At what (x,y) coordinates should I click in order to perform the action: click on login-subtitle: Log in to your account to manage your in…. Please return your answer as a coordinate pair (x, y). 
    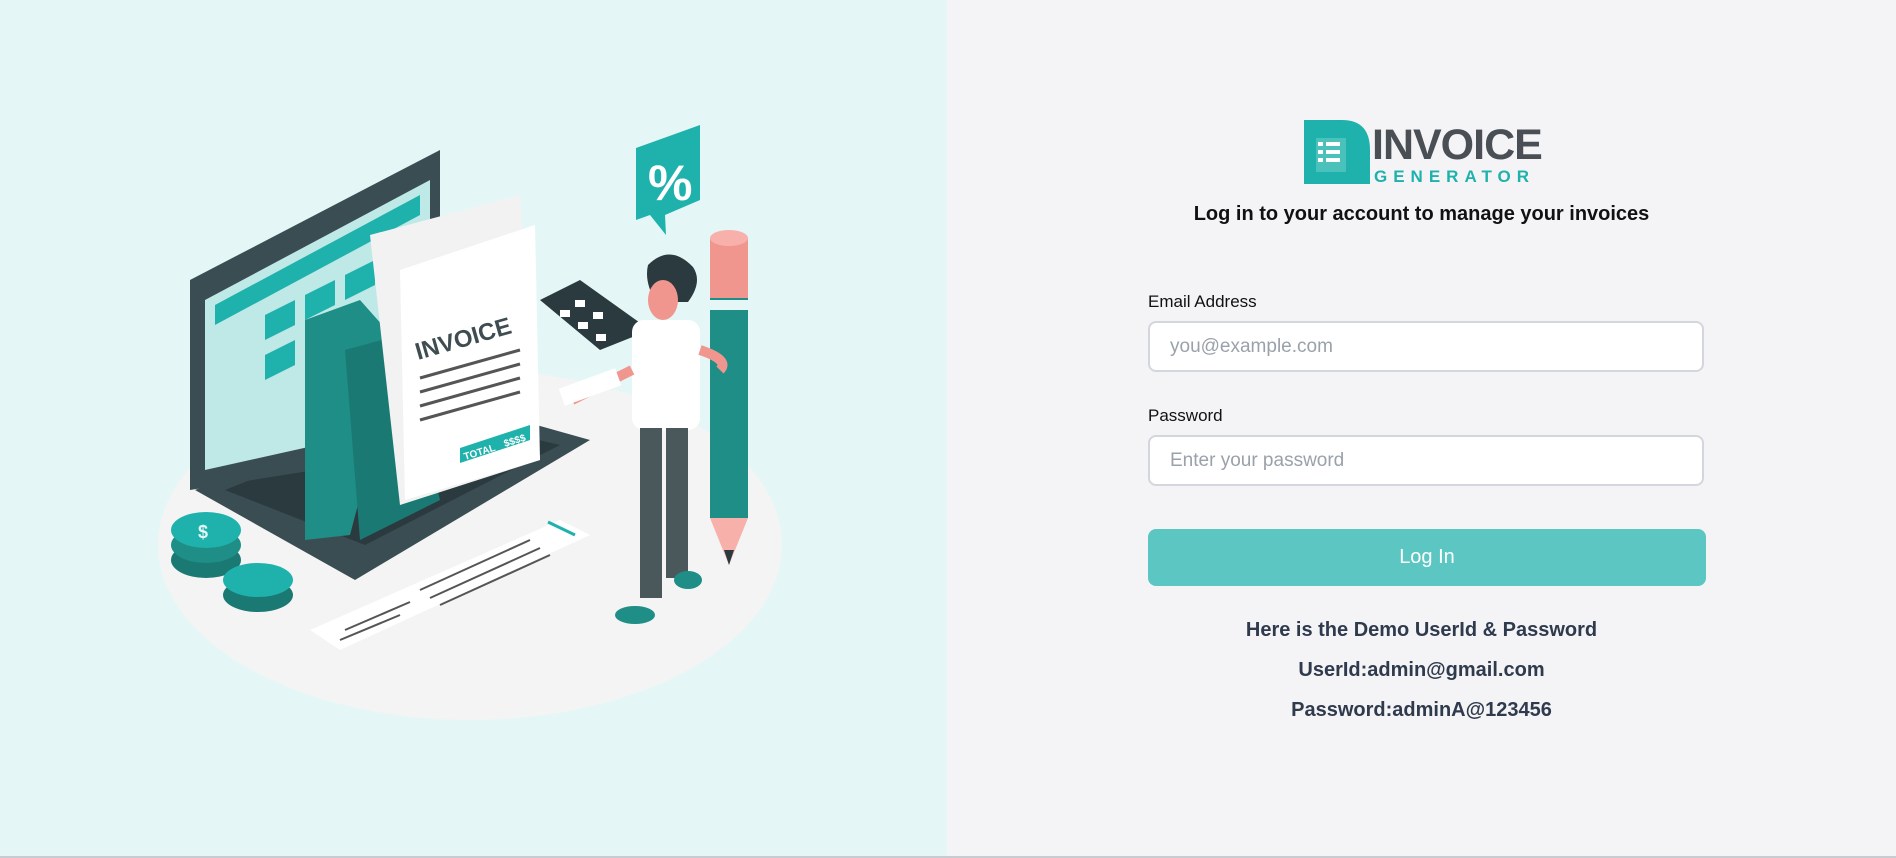
    Looking at the image, I should click on (1421, 214).